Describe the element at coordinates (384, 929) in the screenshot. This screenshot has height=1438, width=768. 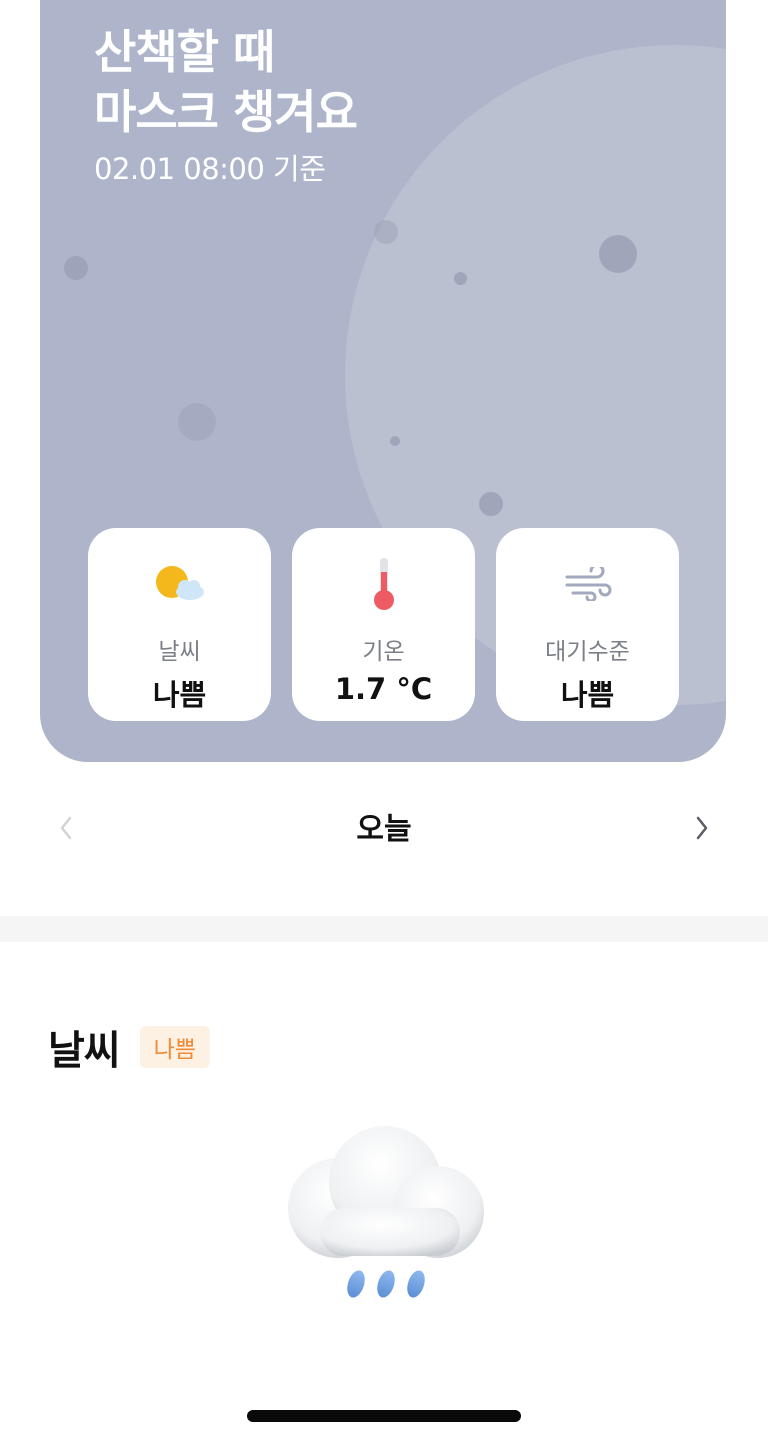
I see `section-divider` at that location.